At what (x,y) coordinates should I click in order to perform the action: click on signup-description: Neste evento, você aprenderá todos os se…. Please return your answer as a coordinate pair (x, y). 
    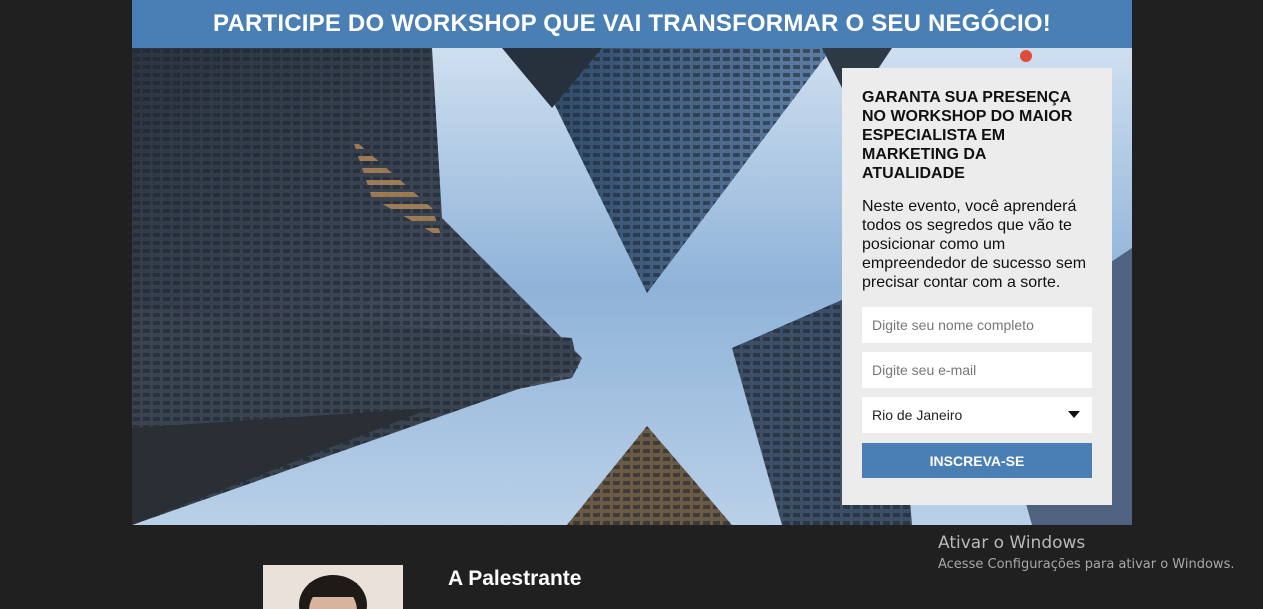
    Looking at the image, I should click on (974, 244).